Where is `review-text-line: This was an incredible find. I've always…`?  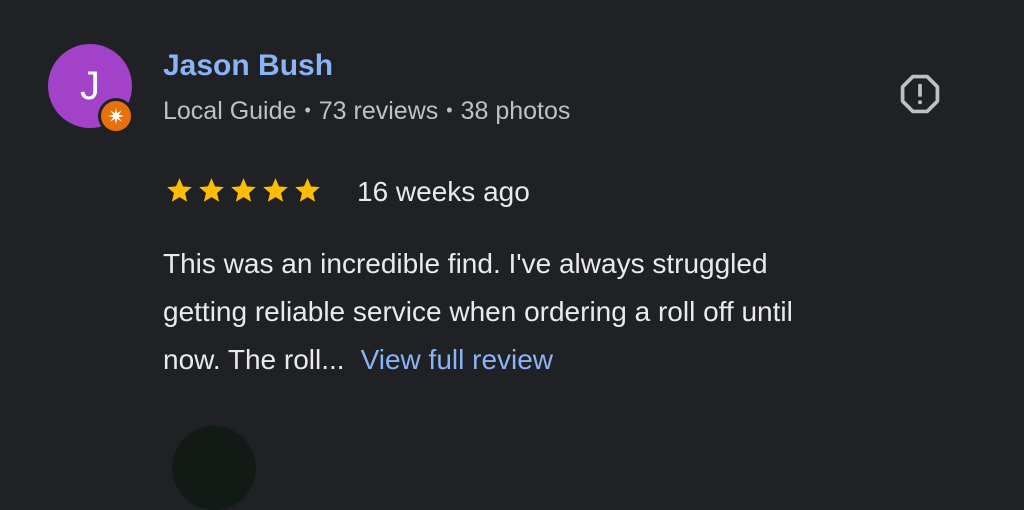
review-text-line: This was an incredible find. I've always… is located at coordinates (465, 263).